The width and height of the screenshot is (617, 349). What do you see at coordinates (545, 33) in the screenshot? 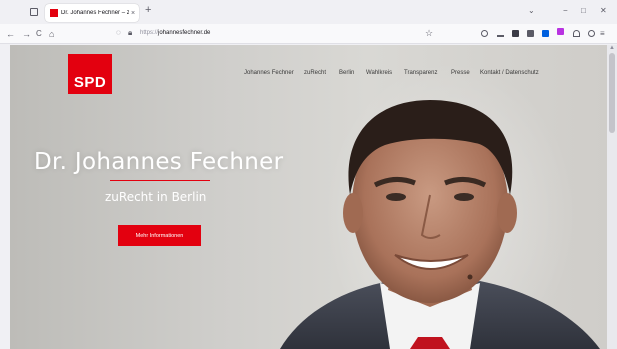
I see `extension-blue-icon` at bounding box center [545, 33].